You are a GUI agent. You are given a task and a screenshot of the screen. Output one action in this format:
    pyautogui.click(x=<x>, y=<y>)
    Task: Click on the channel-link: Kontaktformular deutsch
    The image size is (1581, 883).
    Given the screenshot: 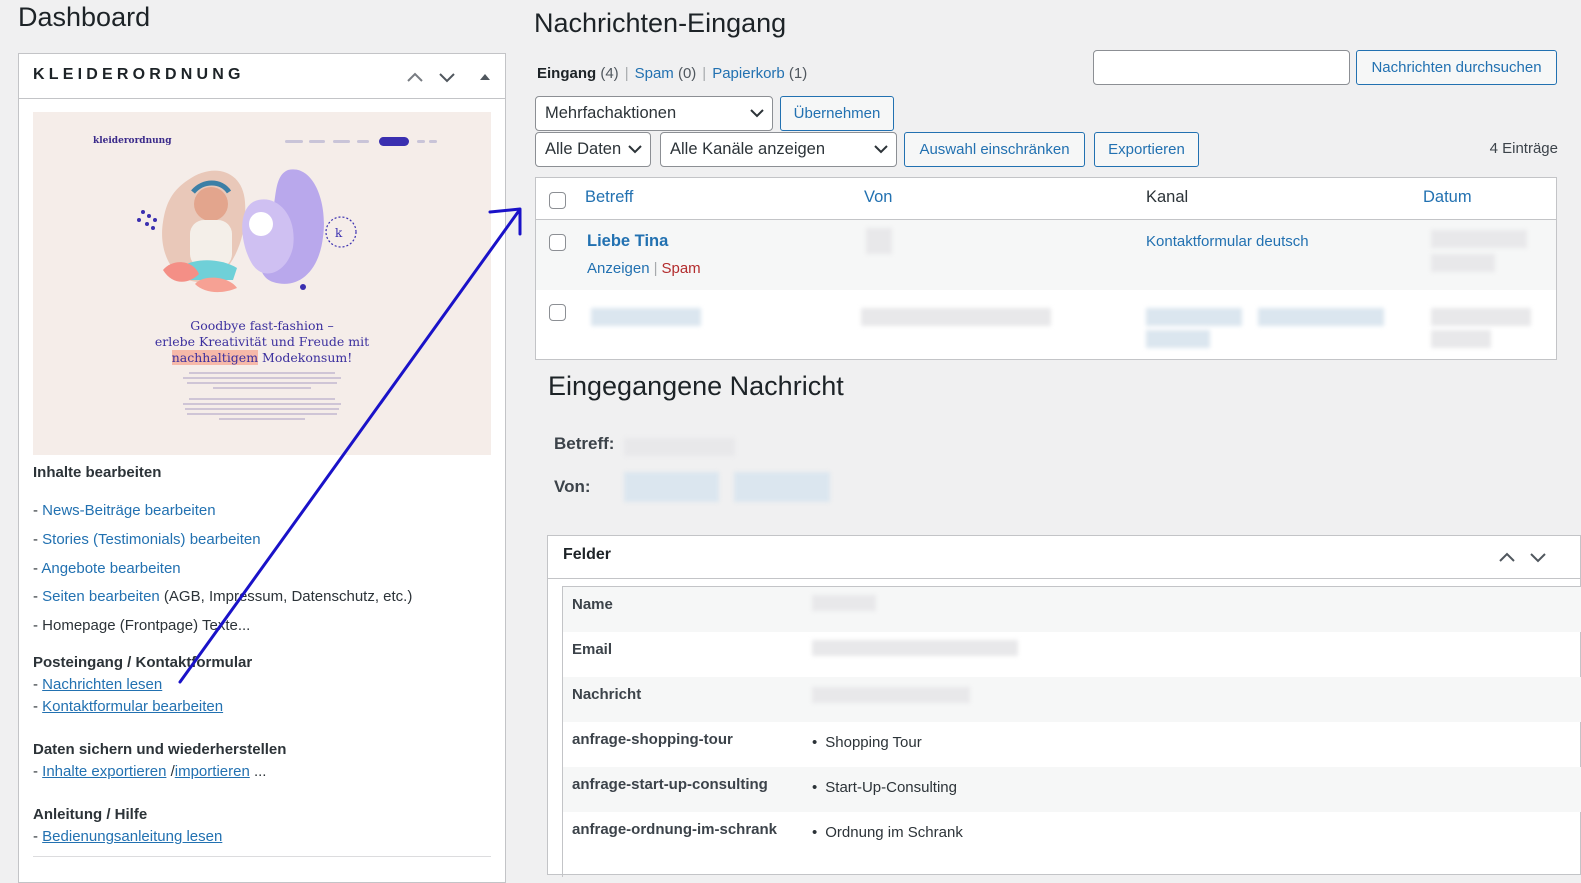 What is the action you would take?
    pyautogui.click(x=1227, y=241)
    